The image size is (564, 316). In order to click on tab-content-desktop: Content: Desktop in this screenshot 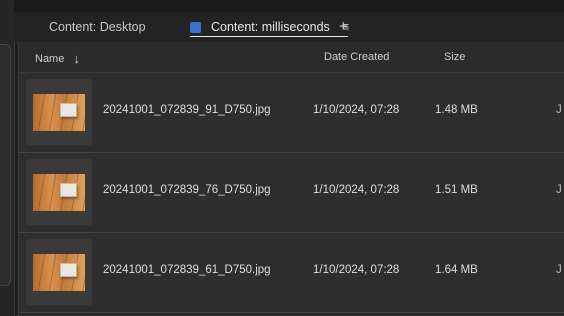, I will do `click(97, 27)`.